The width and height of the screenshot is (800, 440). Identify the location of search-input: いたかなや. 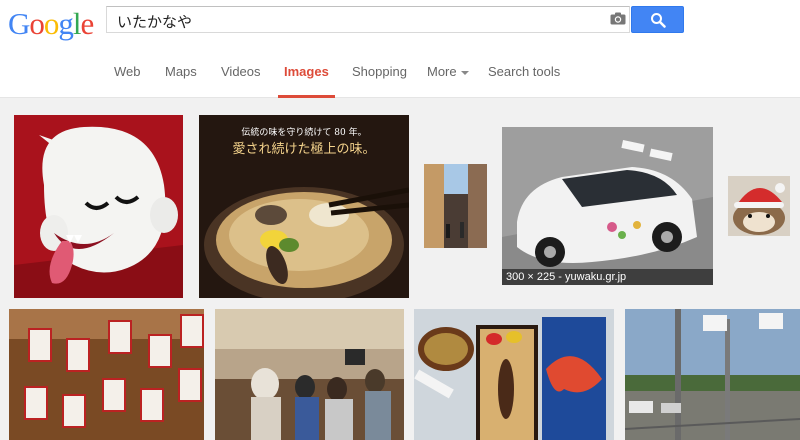
(368, 19).